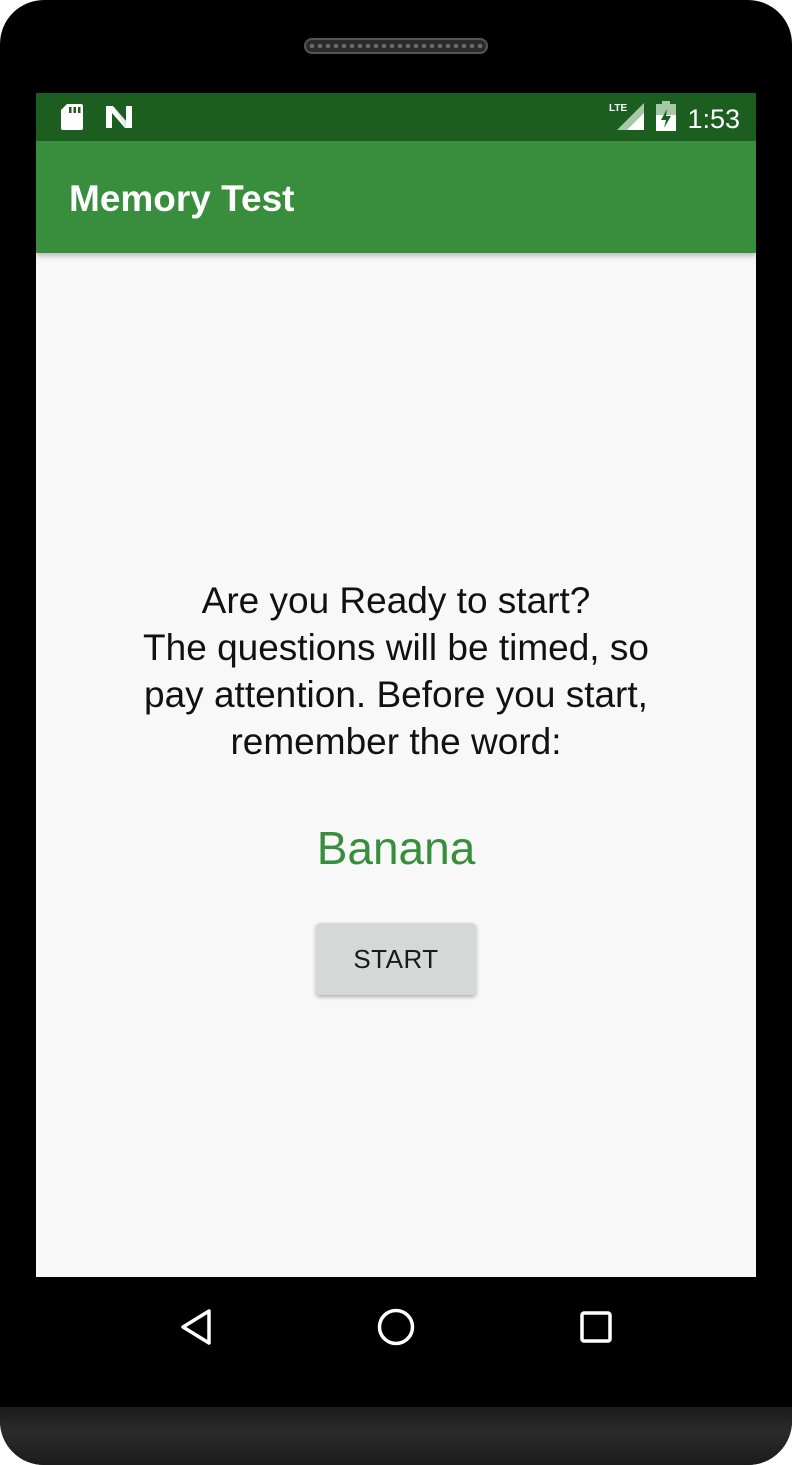 The height and width of the screenshot is (1465, 792). What do you see at coordinates (627, 118) in the screenshot?
I see `lte-signal-icon: LTE` at bounding box center [627, 118].